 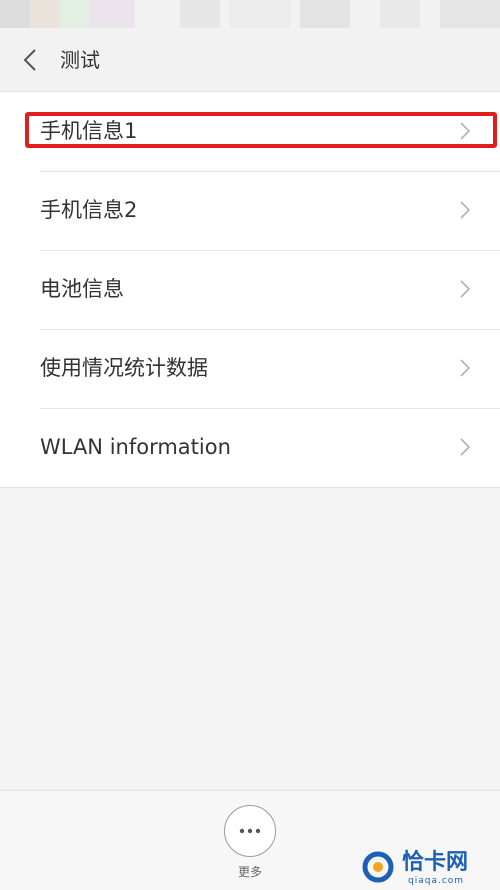 I want to click on chevron-left-icon, so click(x=29, y=60).